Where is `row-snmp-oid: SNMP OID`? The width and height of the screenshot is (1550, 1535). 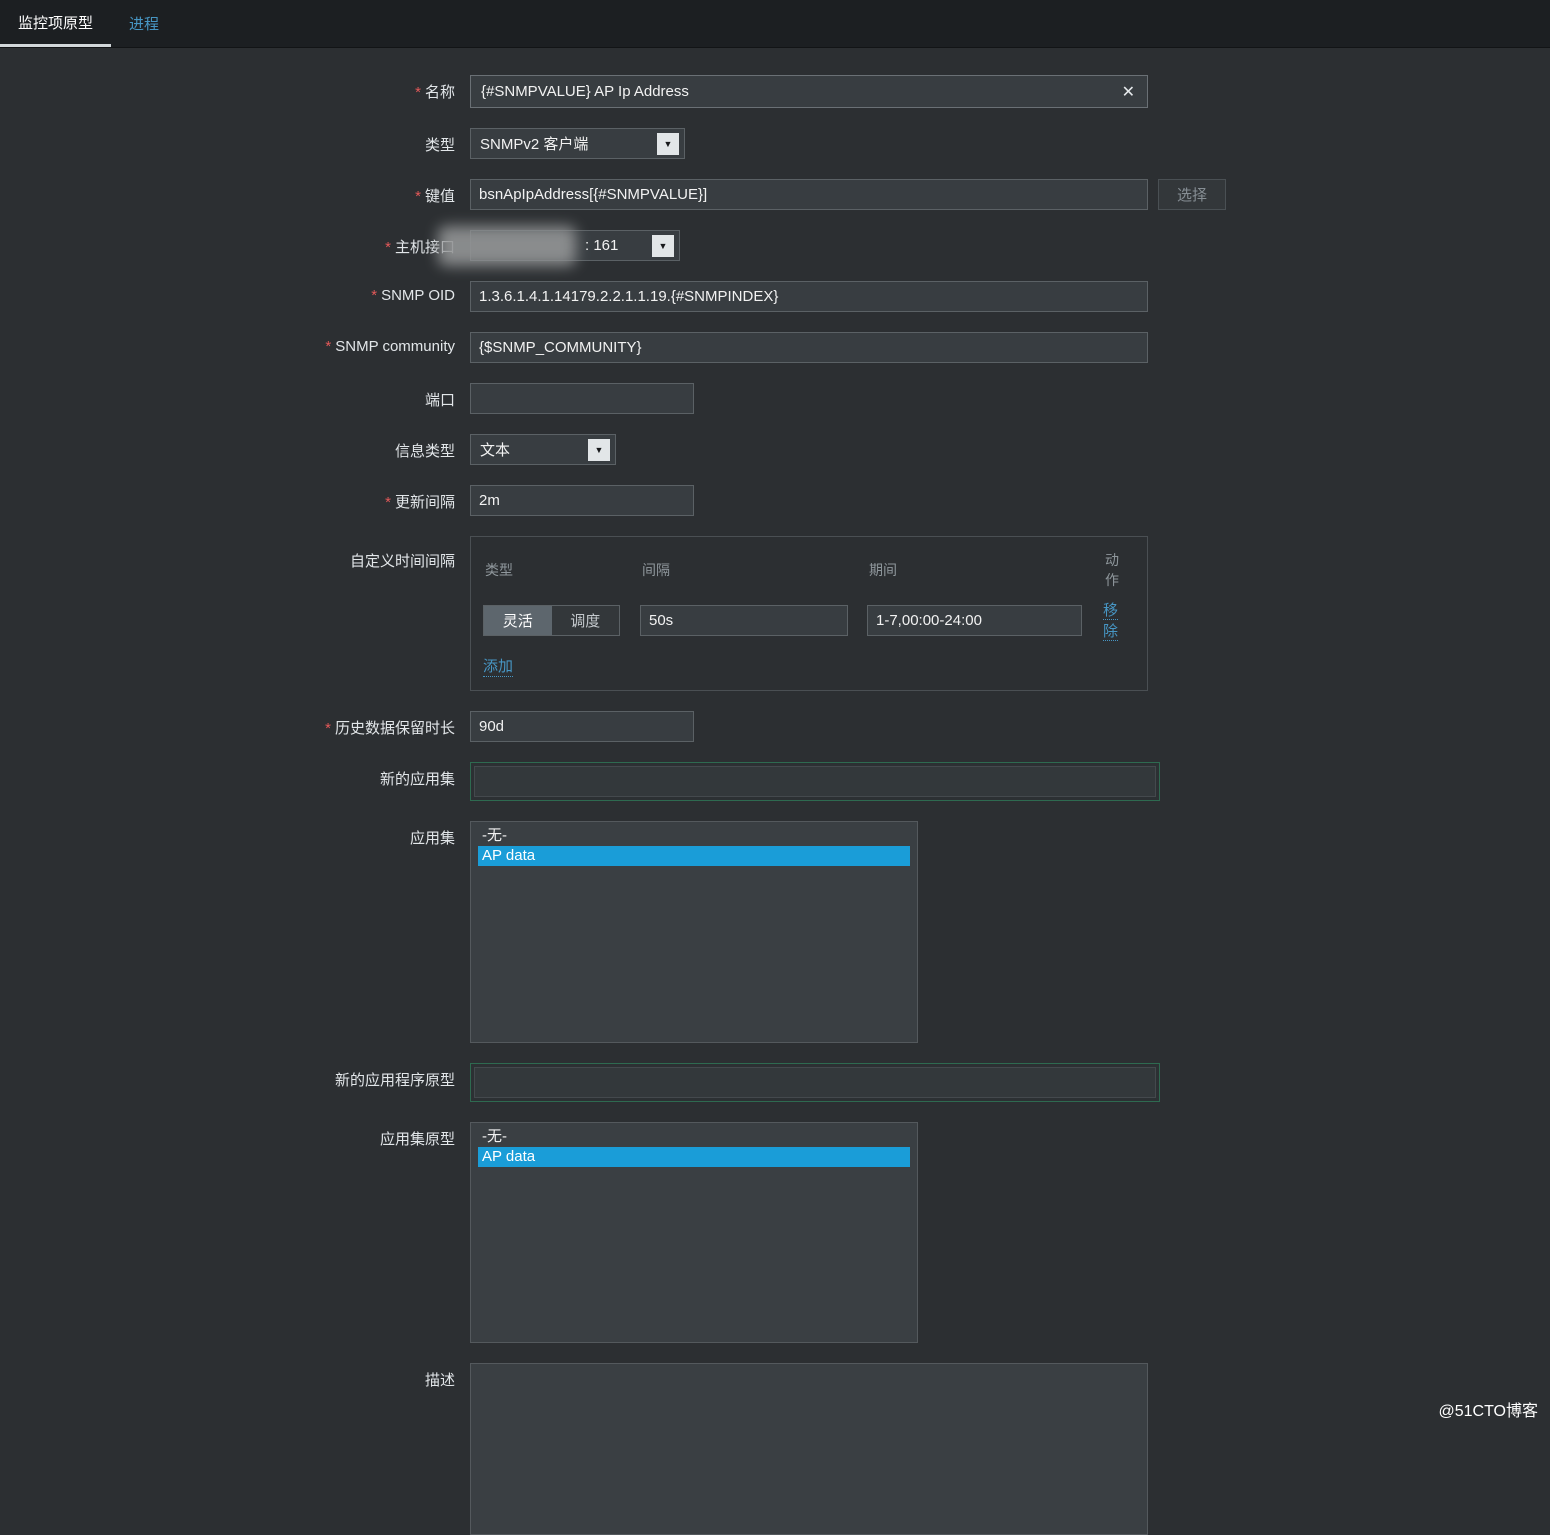
row-snmp-oid: SNMP OID is located at coordinates (775, 296).